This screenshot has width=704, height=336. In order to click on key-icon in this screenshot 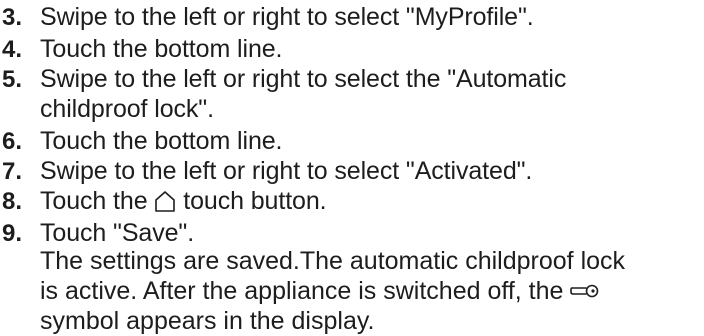, I will do `click(585, 291)`.